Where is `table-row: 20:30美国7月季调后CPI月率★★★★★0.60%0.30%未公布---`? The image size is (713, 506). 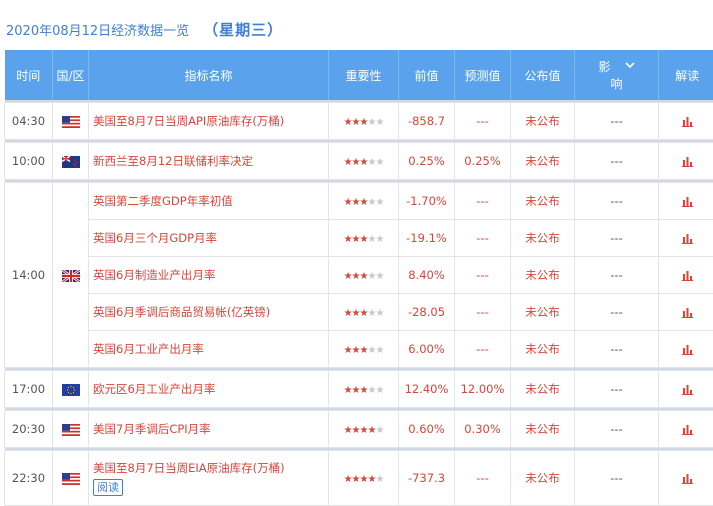
table-row: 20:30美国7月季调后CPI月率★★★★★0.60%0.30%未公布--- is located at coordinates (359, 429).